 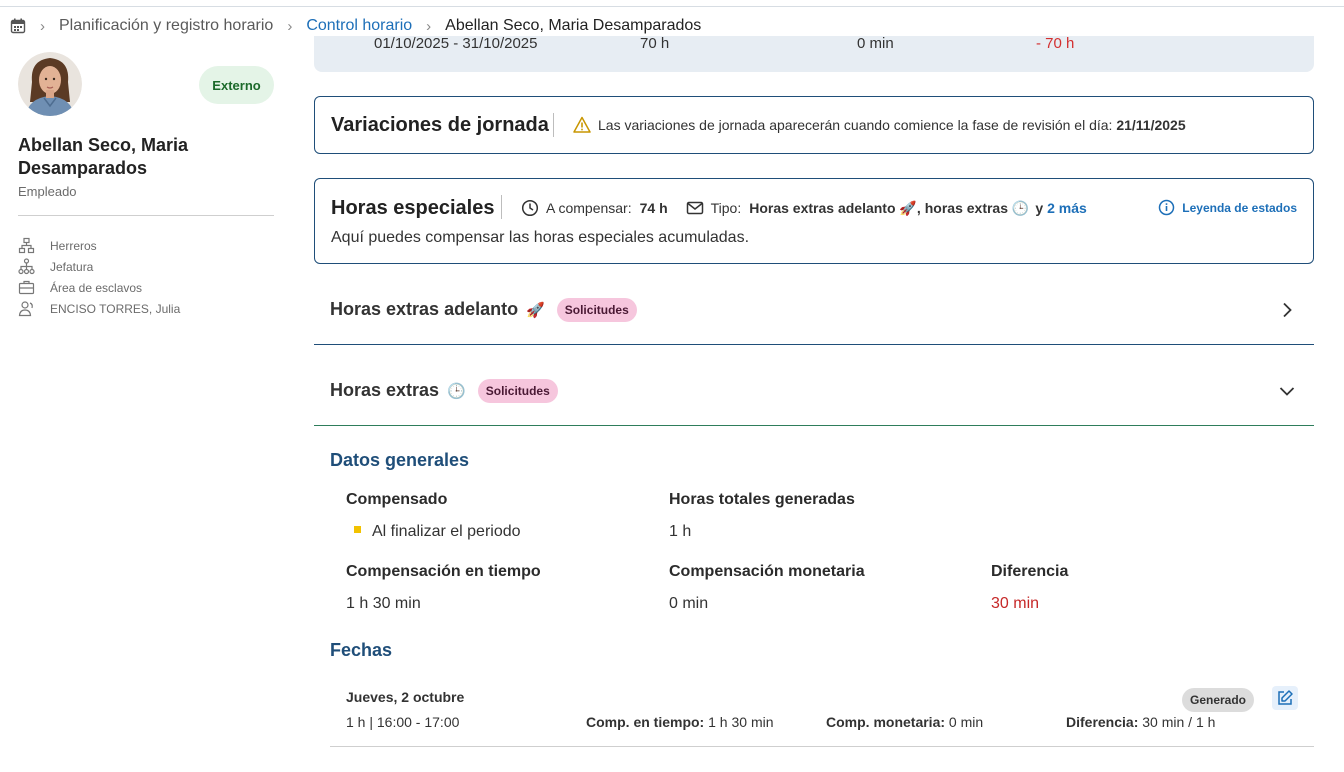 I want to click on legend-label: Leyenda de estados, so click(x=1239, y=207).